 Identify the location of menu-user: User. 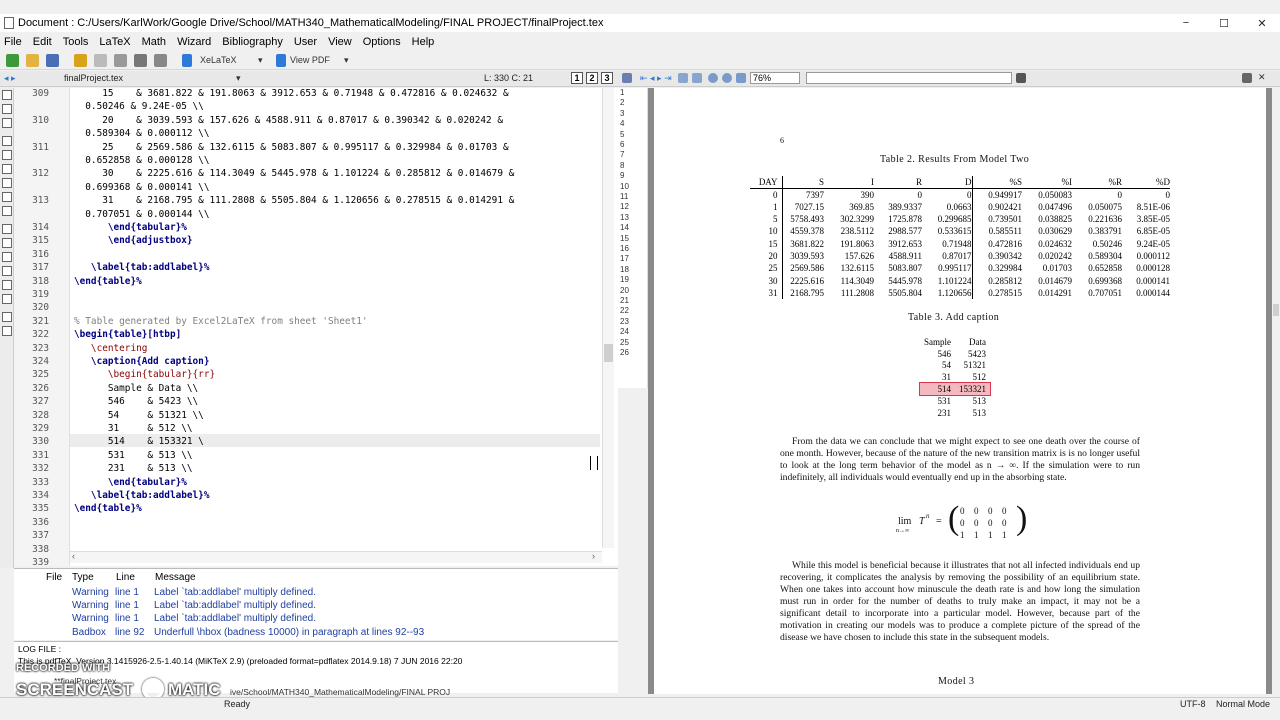
(307, 42).